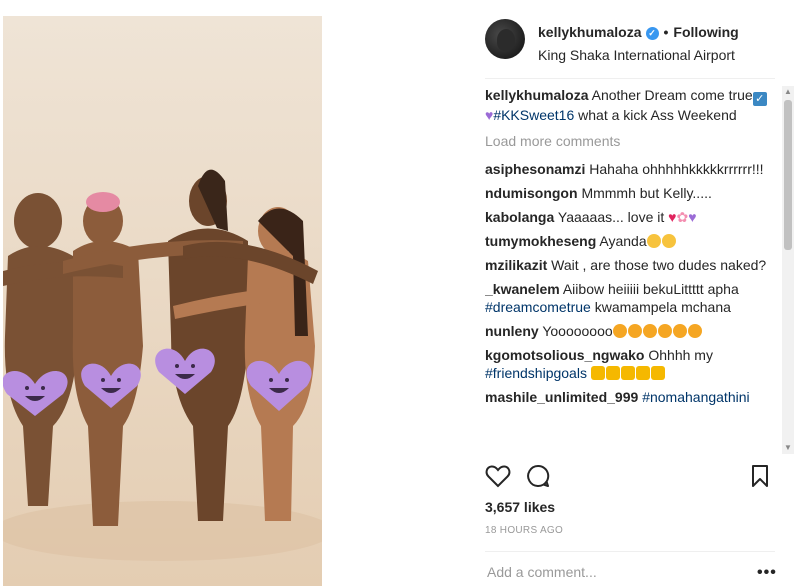 The image size is (797, 587). I want to click on action-bar, so click(630, 477).